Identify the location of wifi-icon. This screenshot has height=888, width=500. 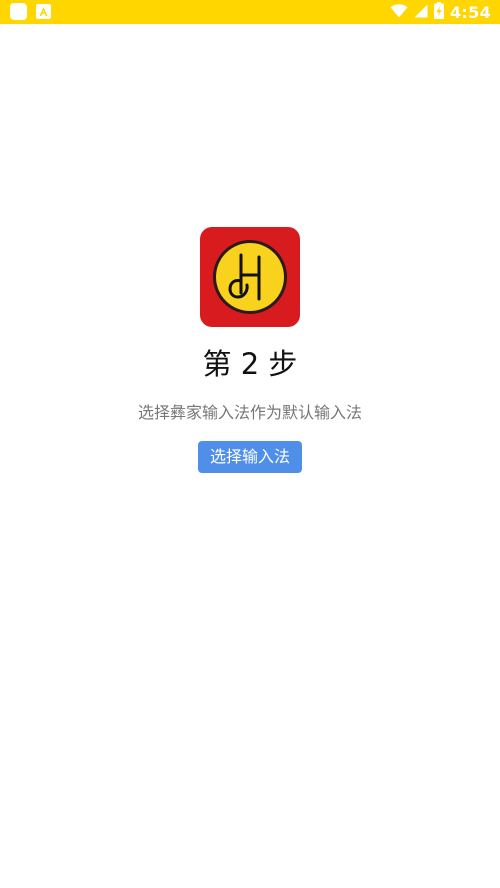
(399, 12).